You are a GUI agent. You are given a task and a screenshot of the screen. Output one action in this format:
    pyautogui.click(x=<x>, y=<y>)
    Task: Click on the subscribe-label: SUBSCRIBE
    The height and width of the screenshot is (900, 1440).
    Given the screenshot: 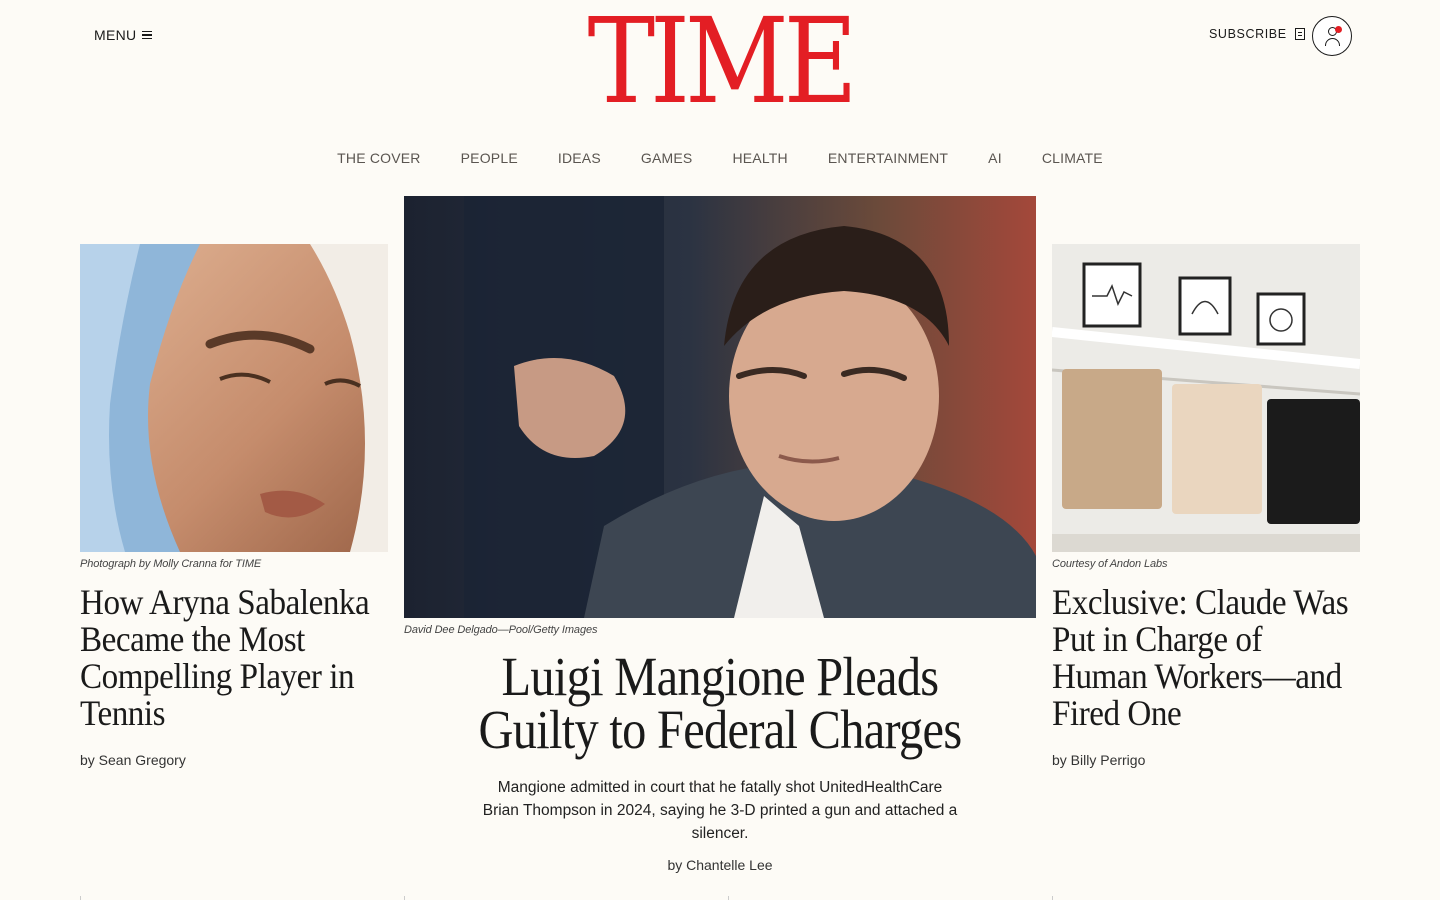 What is the action you would take?
    pyautogui.click(x=1248, y=34)
    